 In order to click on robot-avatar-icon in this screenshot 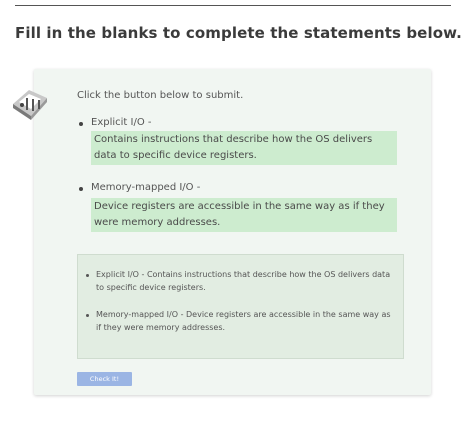, I will do `click(30, 105)`.